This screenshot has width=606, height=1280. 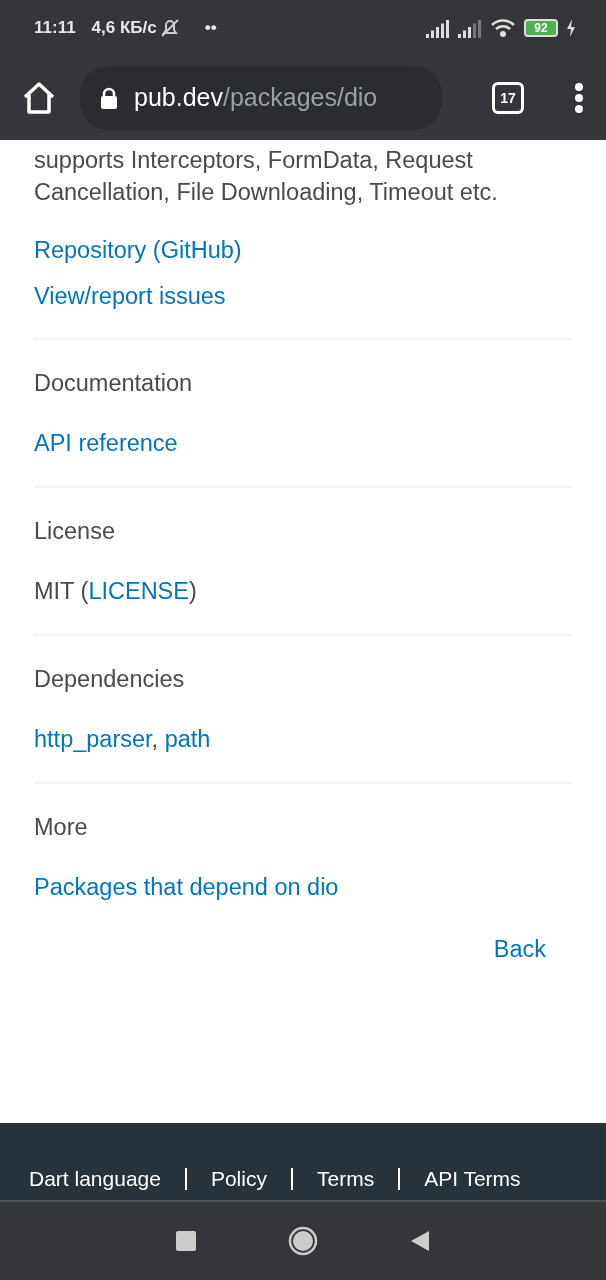 I want to click on notification-dots: ••, so click(x=210, y=28).